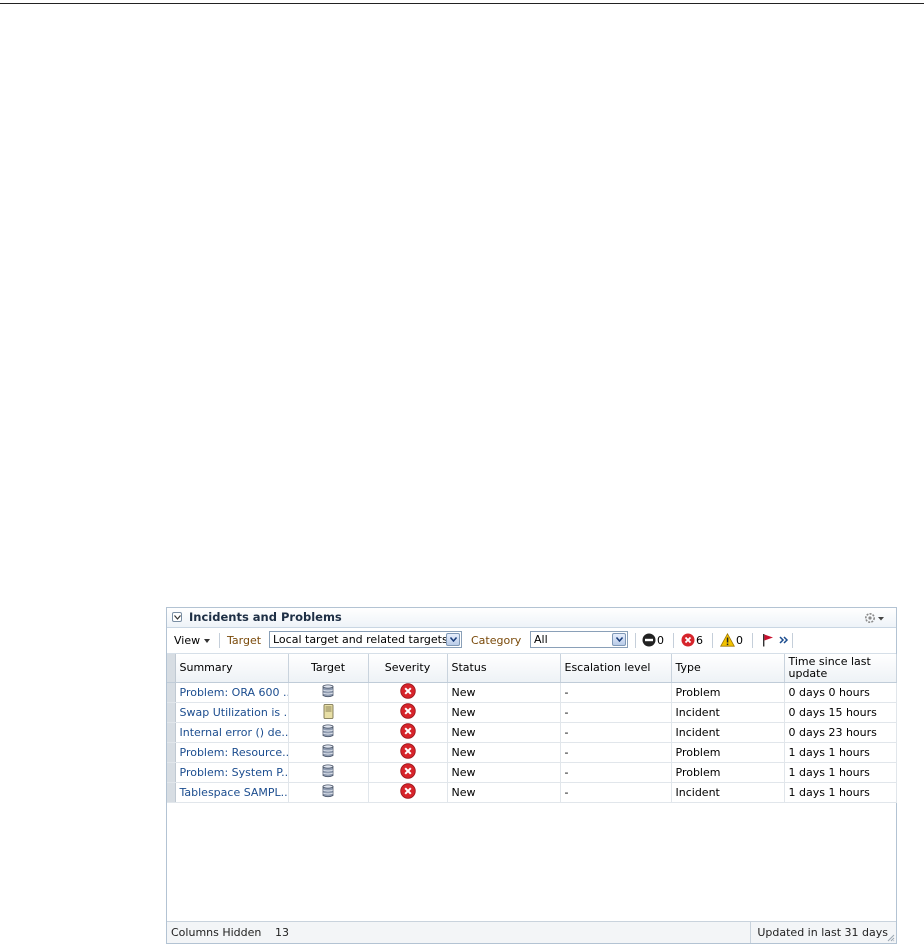 This screenshot has height=951, width=924. Describe the element at coordinates (823, 932) in the screenshot. I see `updated-range-text: Updated in last 31 days` at that location.